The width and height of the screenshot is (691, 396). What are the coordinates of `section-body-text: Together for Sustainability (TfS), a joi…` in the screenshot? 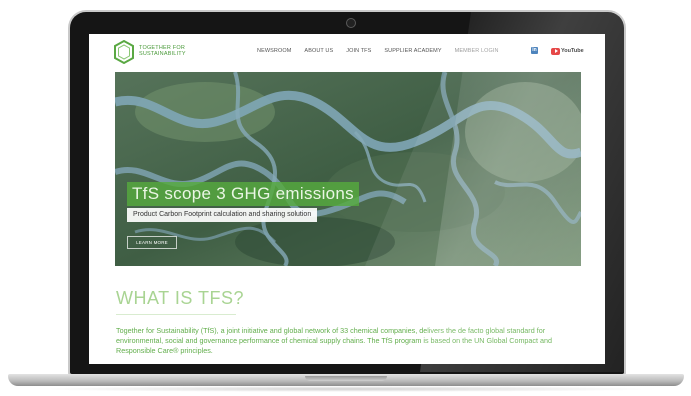 It's located at (334, 340).